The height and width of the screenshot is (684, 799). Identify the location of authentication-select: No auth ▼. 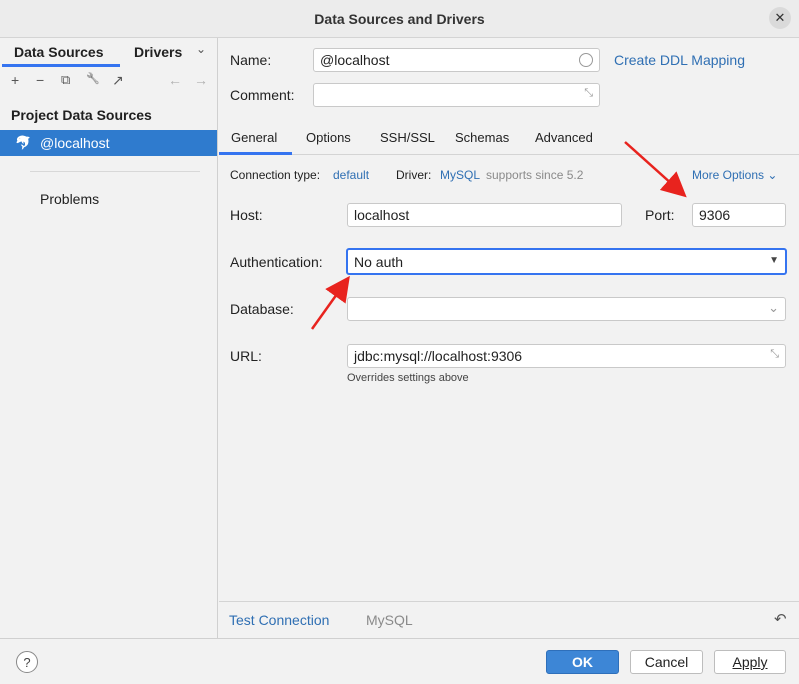
(566, 261).